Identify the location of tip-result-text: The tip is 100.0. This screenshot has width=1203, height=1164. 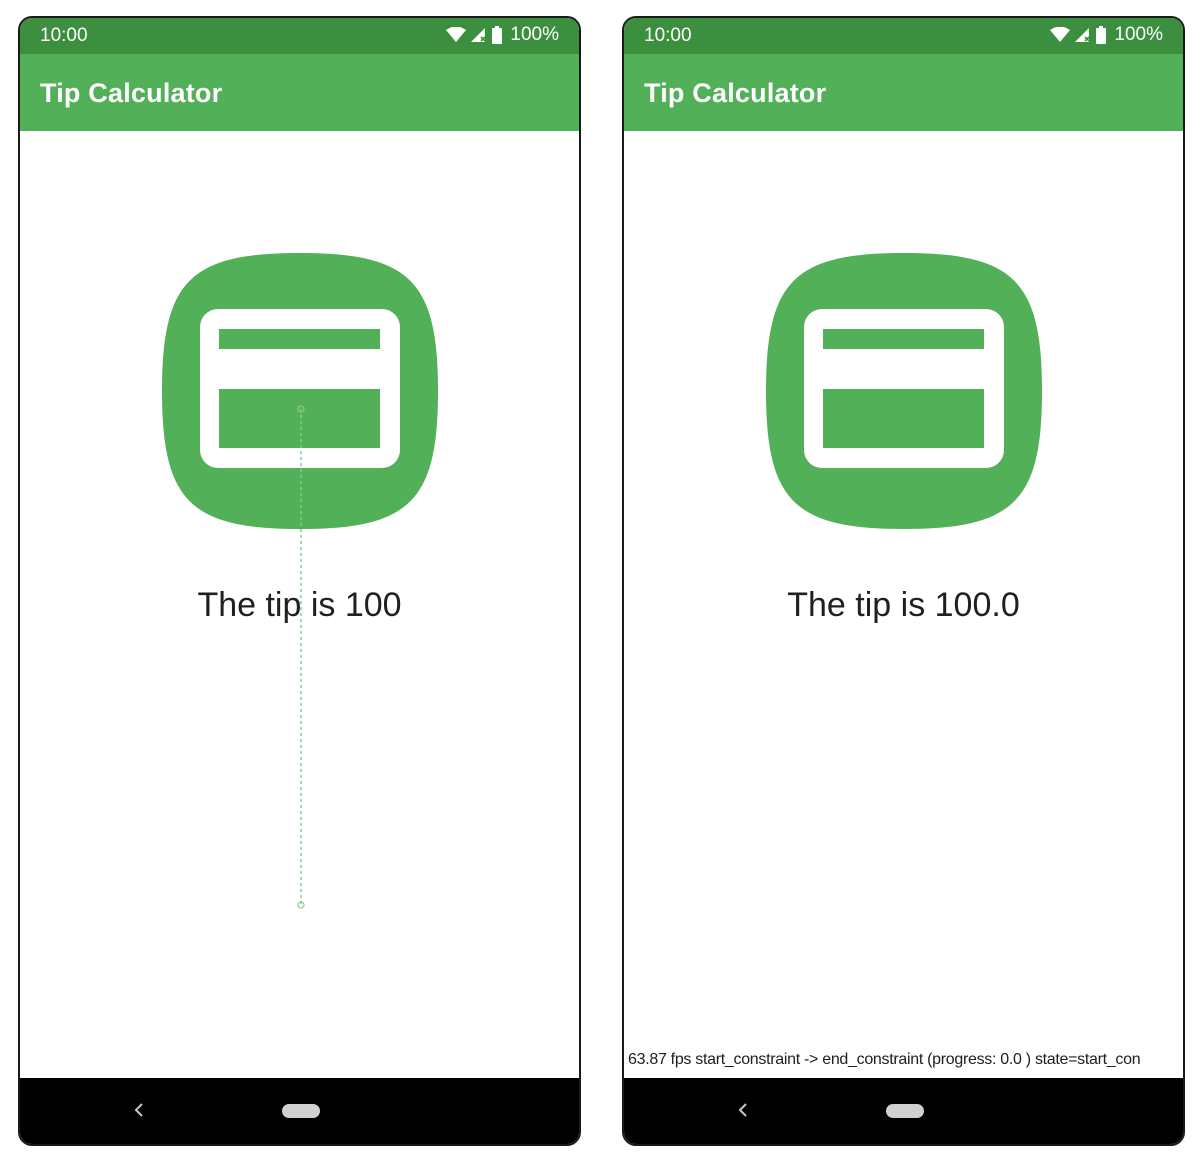
(903, 605).